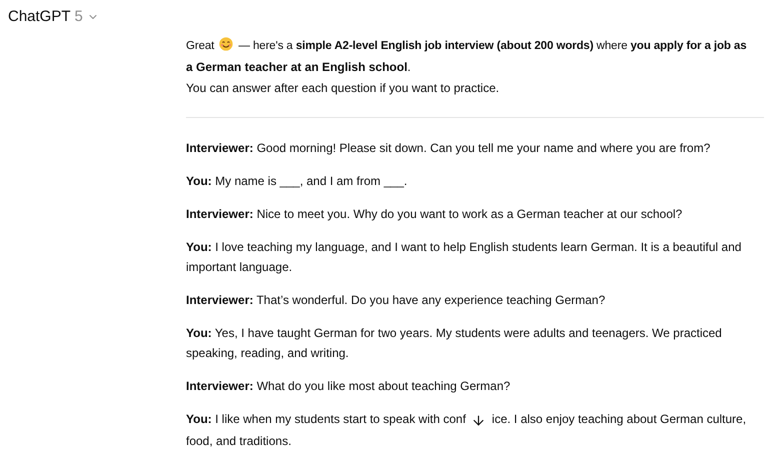 The height and width of the screenshot is (456, 768). Describe the element at coordinates (448, 148) in the screenshot. I see `dialogue-line: Interviewer: Good morning! Please sit down. Can you tell me your name and where you are from?` at that location.